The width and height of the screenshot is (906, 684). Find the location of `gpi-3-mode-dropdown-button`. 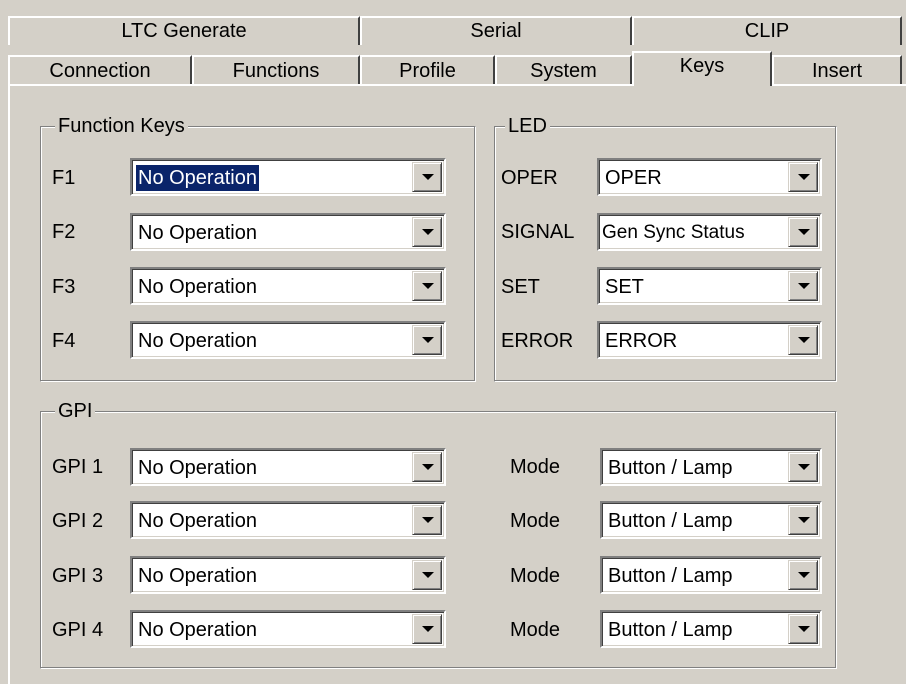

gpi-3-mode-dropdown-button is located at coordinates (803, 575).